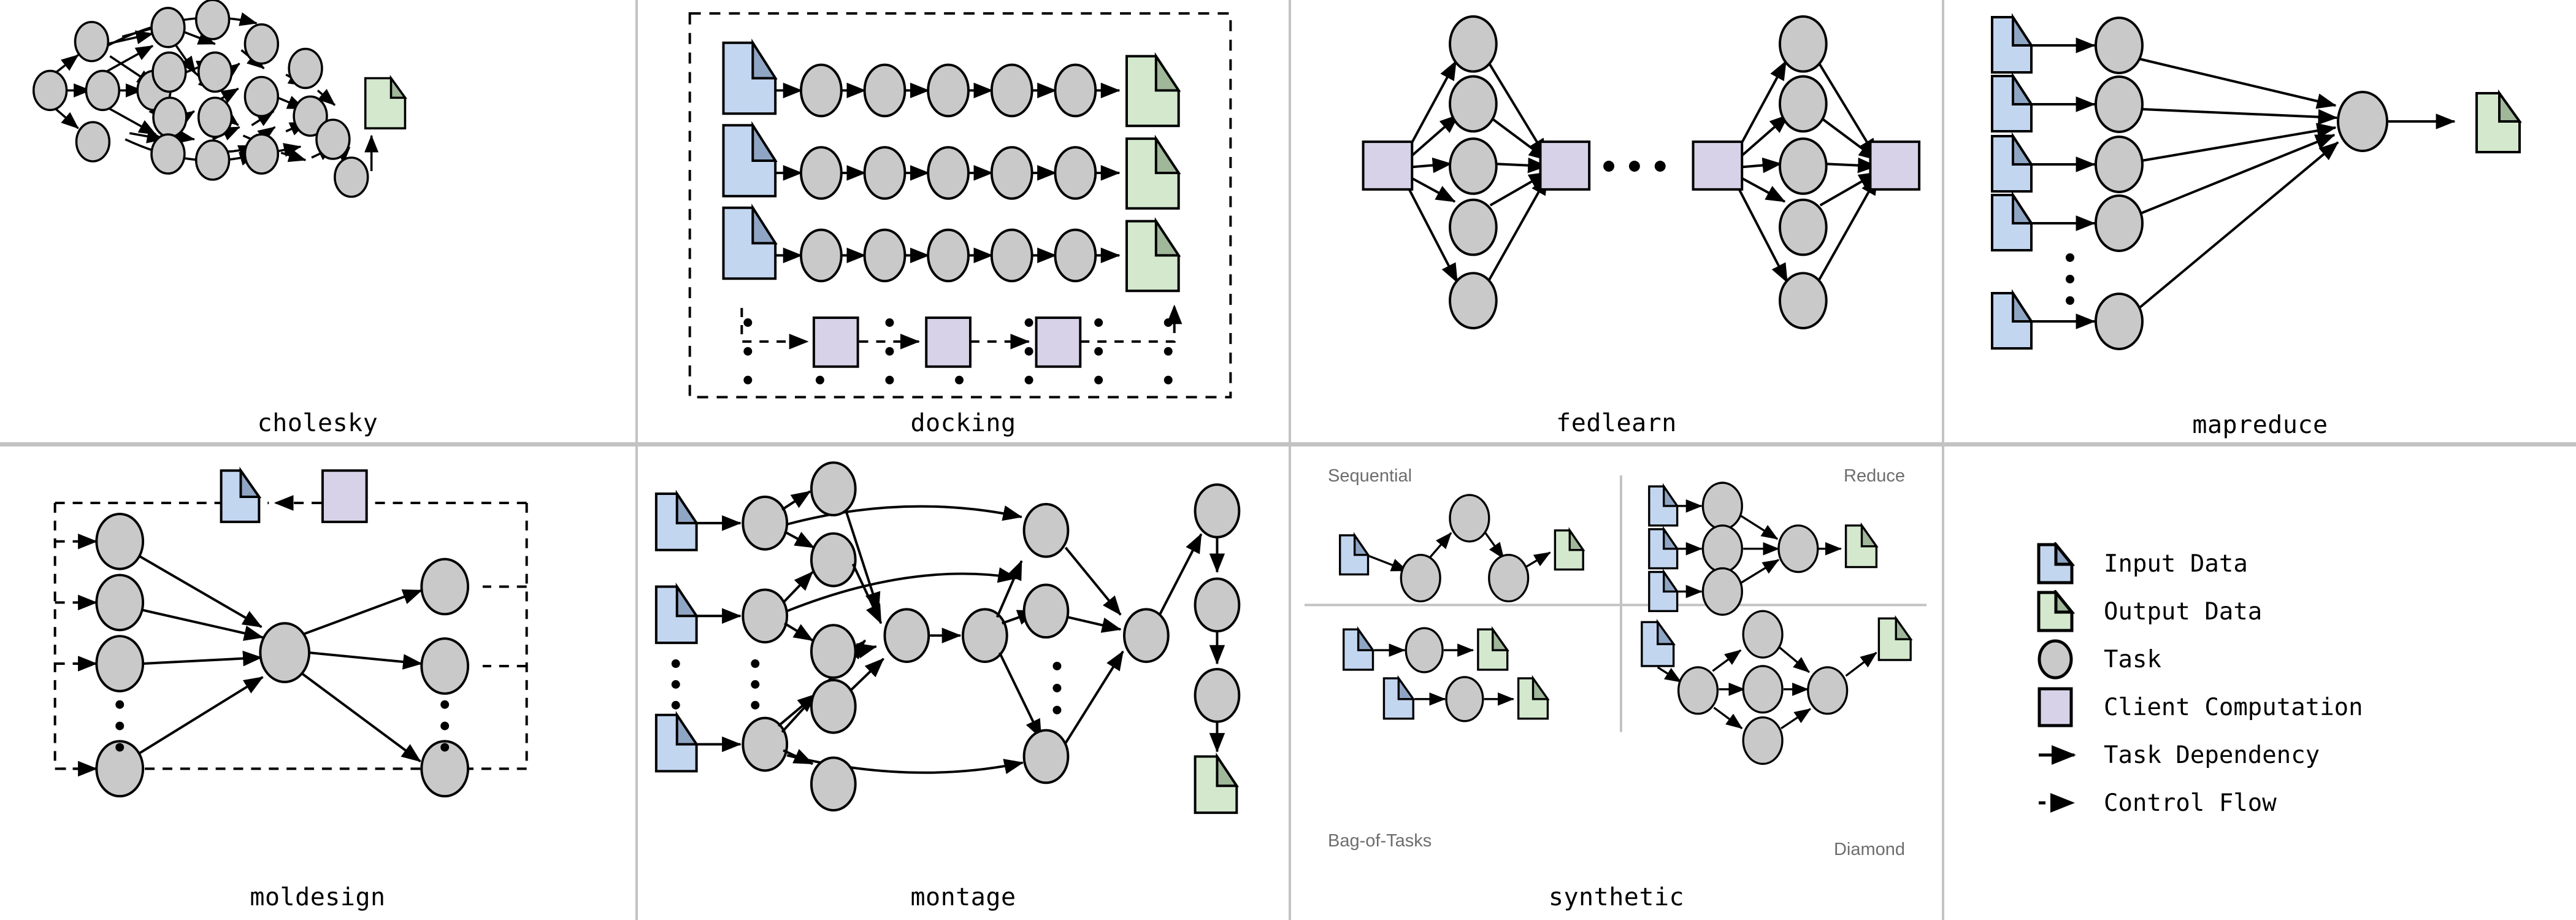 The image size is (2576, 920). I want to click on sub-reduce, so click(1763, 548).